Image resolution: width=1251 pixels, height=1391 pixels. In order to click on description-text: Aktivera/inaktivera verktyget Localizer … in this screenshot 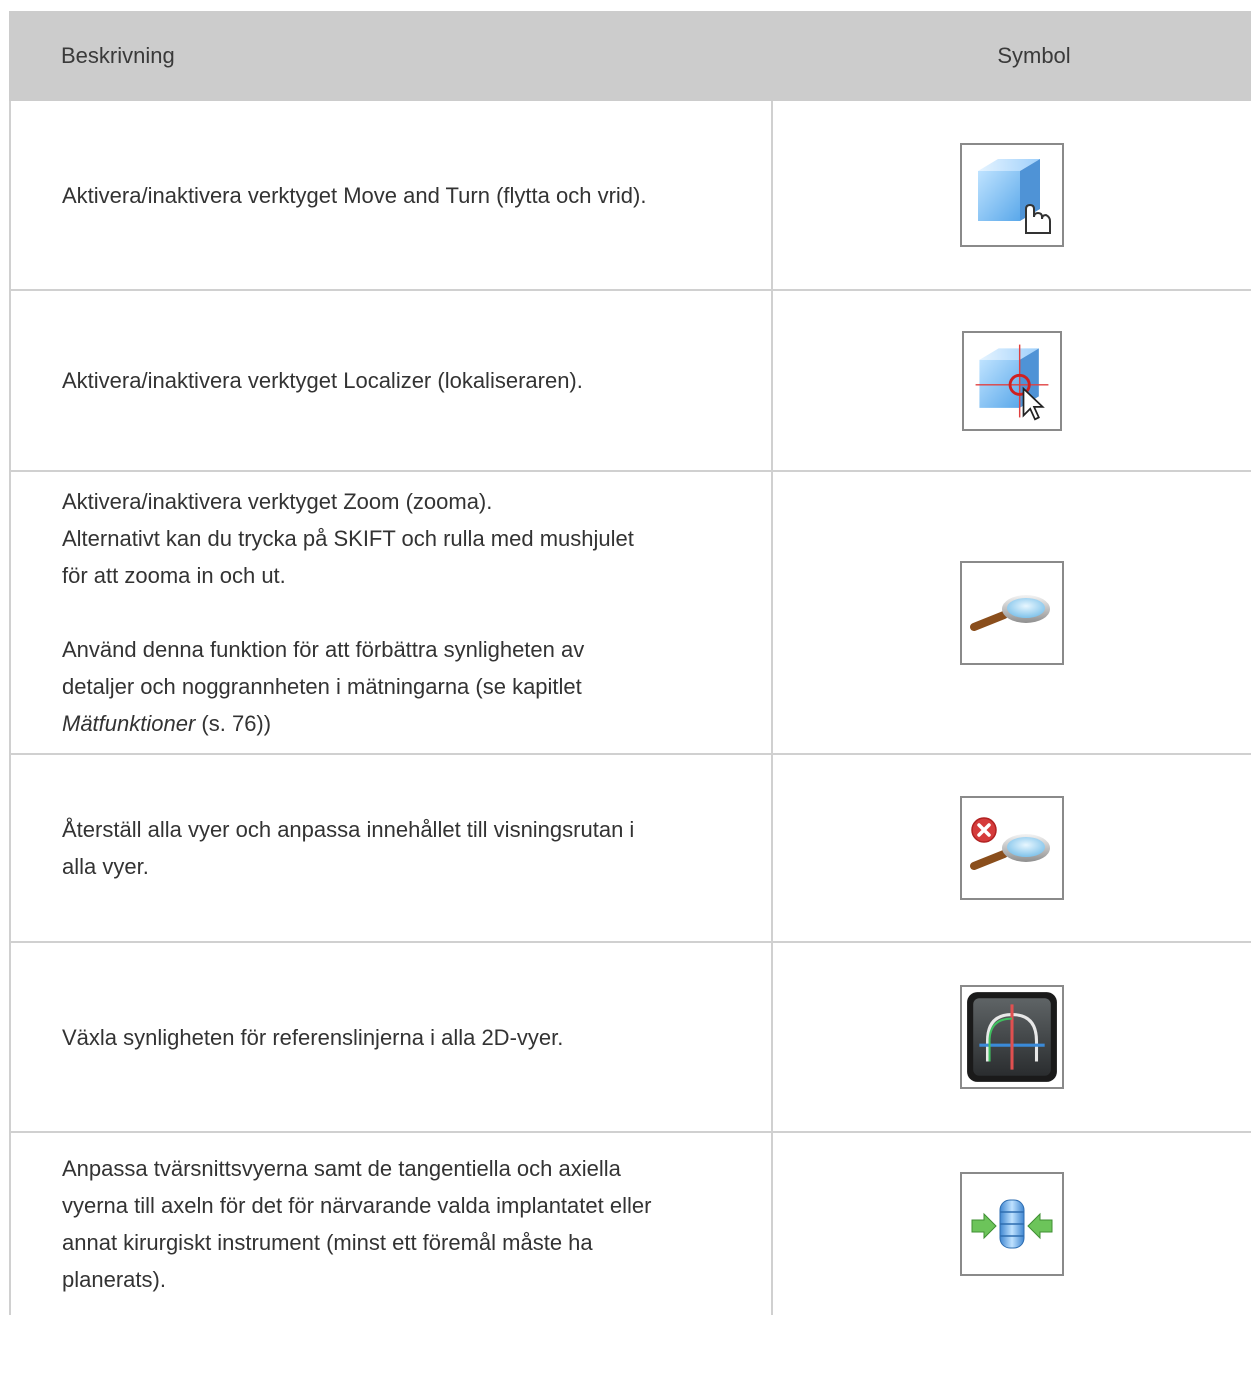, I will do `click(322, 380)`.